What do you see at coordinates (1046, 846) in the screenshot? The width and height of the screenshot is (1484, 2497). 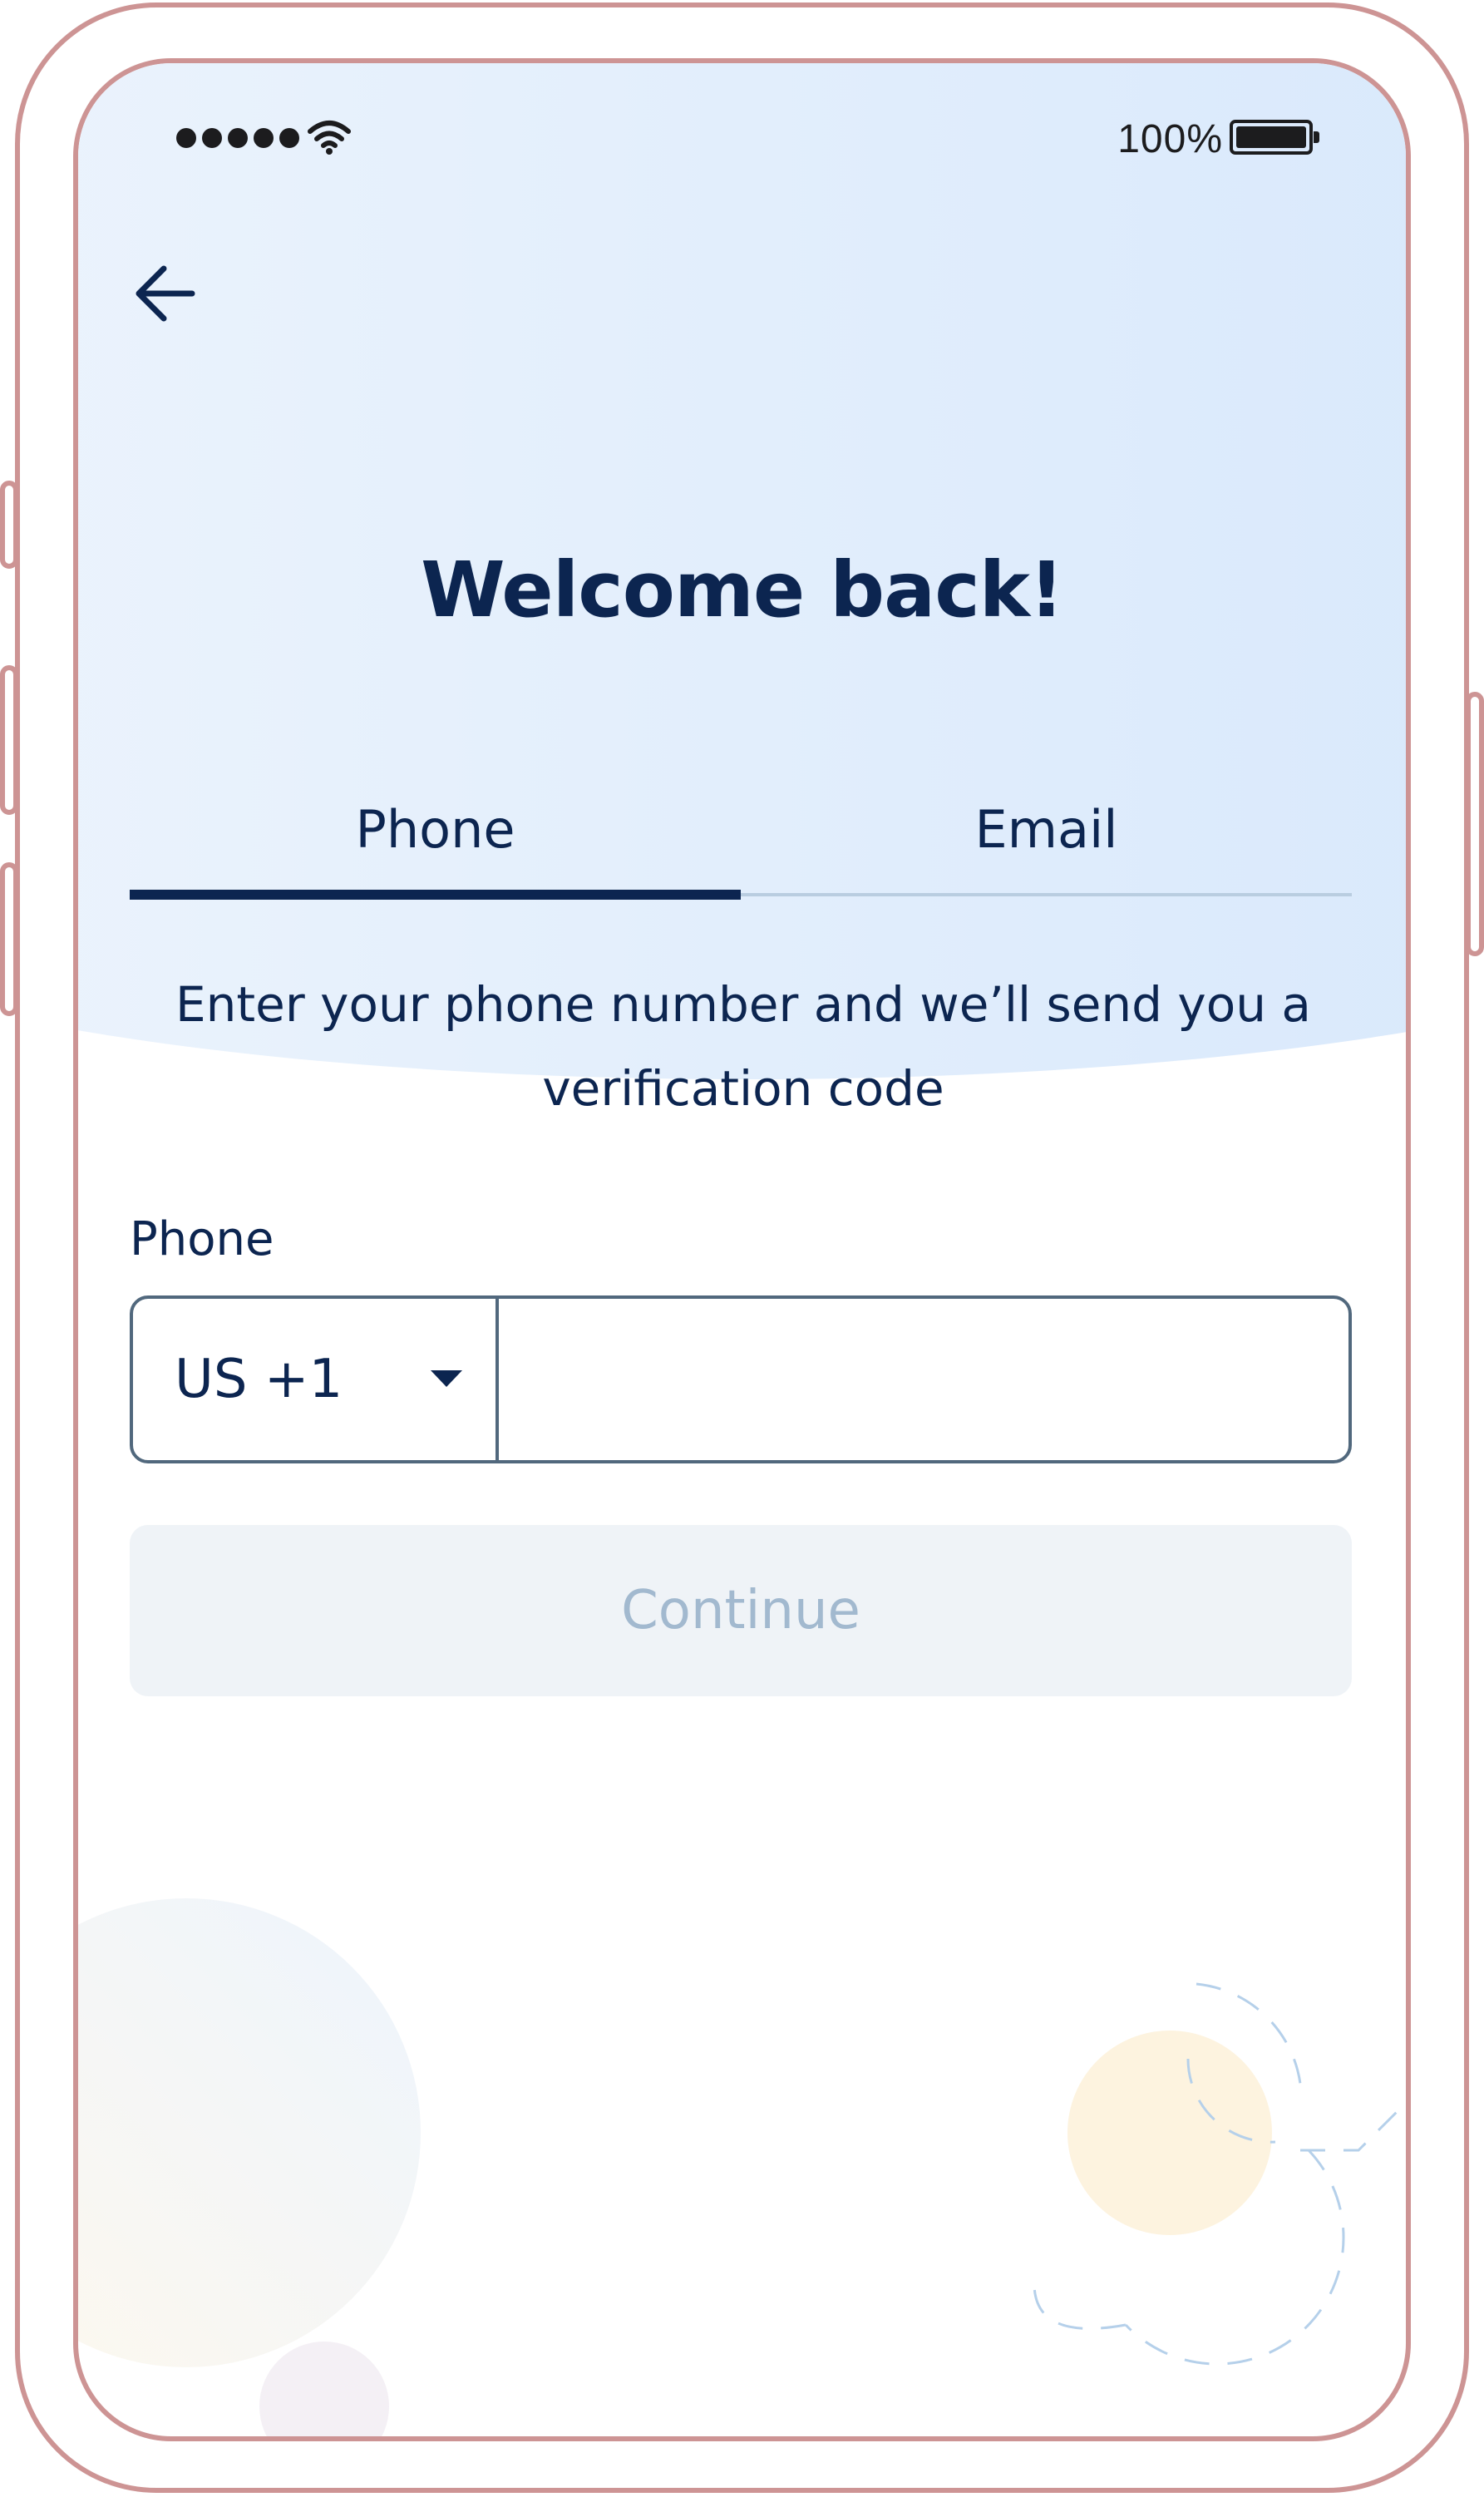 I see `tab-email: Email` at bounding box center [1046, 846].